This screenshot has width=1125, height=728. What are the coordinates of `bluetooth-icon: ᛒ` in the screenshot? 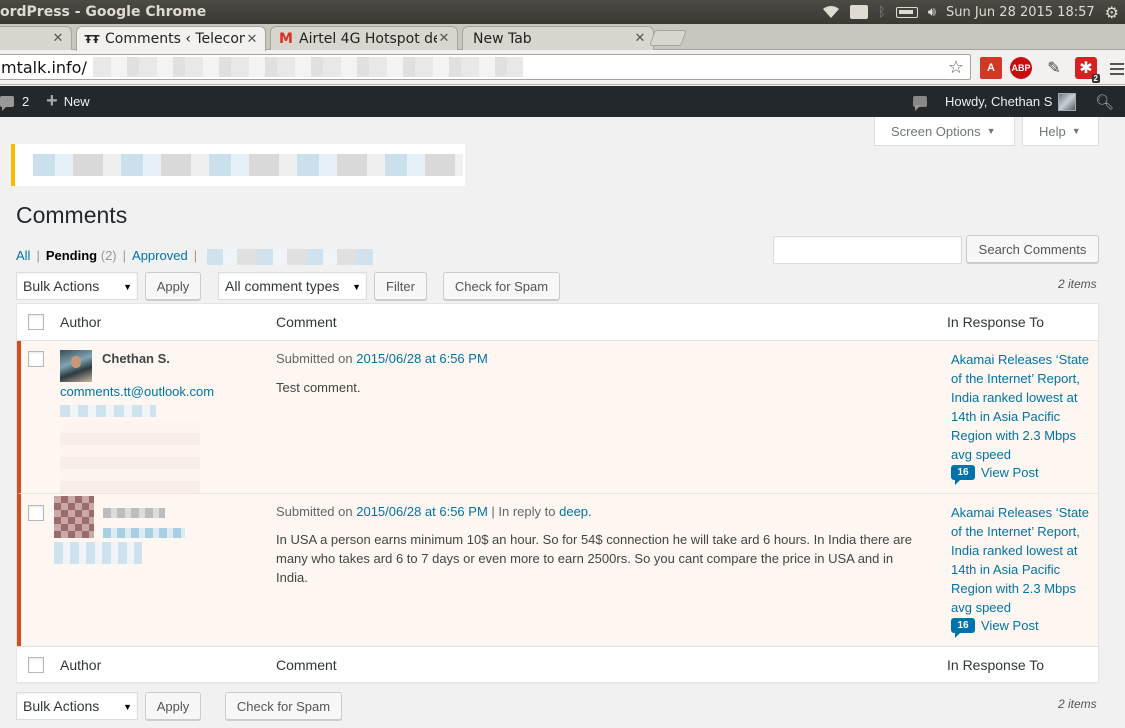 It's located at (882, 12).